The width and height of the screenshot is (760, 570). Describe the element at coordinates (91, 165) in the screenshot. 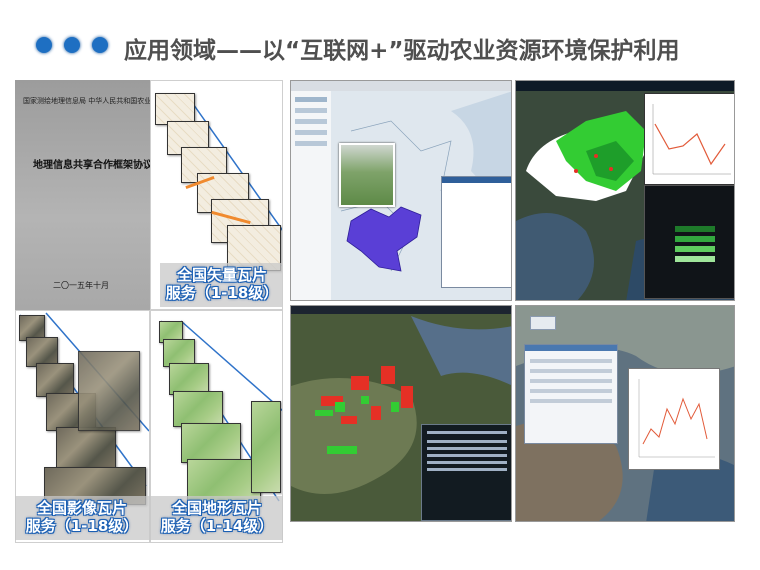

I see `doc-title: 地理信息共享合作框架协议` at that location.